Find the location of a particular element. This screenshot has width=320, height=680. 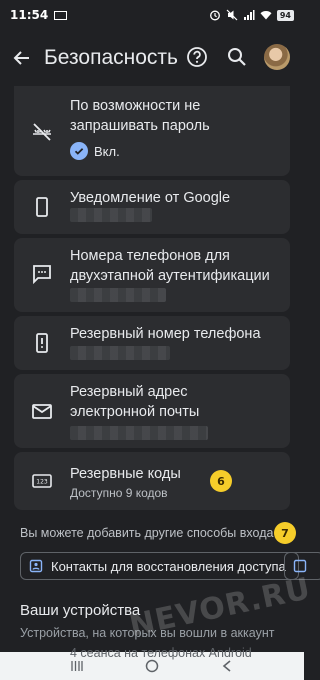

signal-icon is located at coordinates (249, 15).